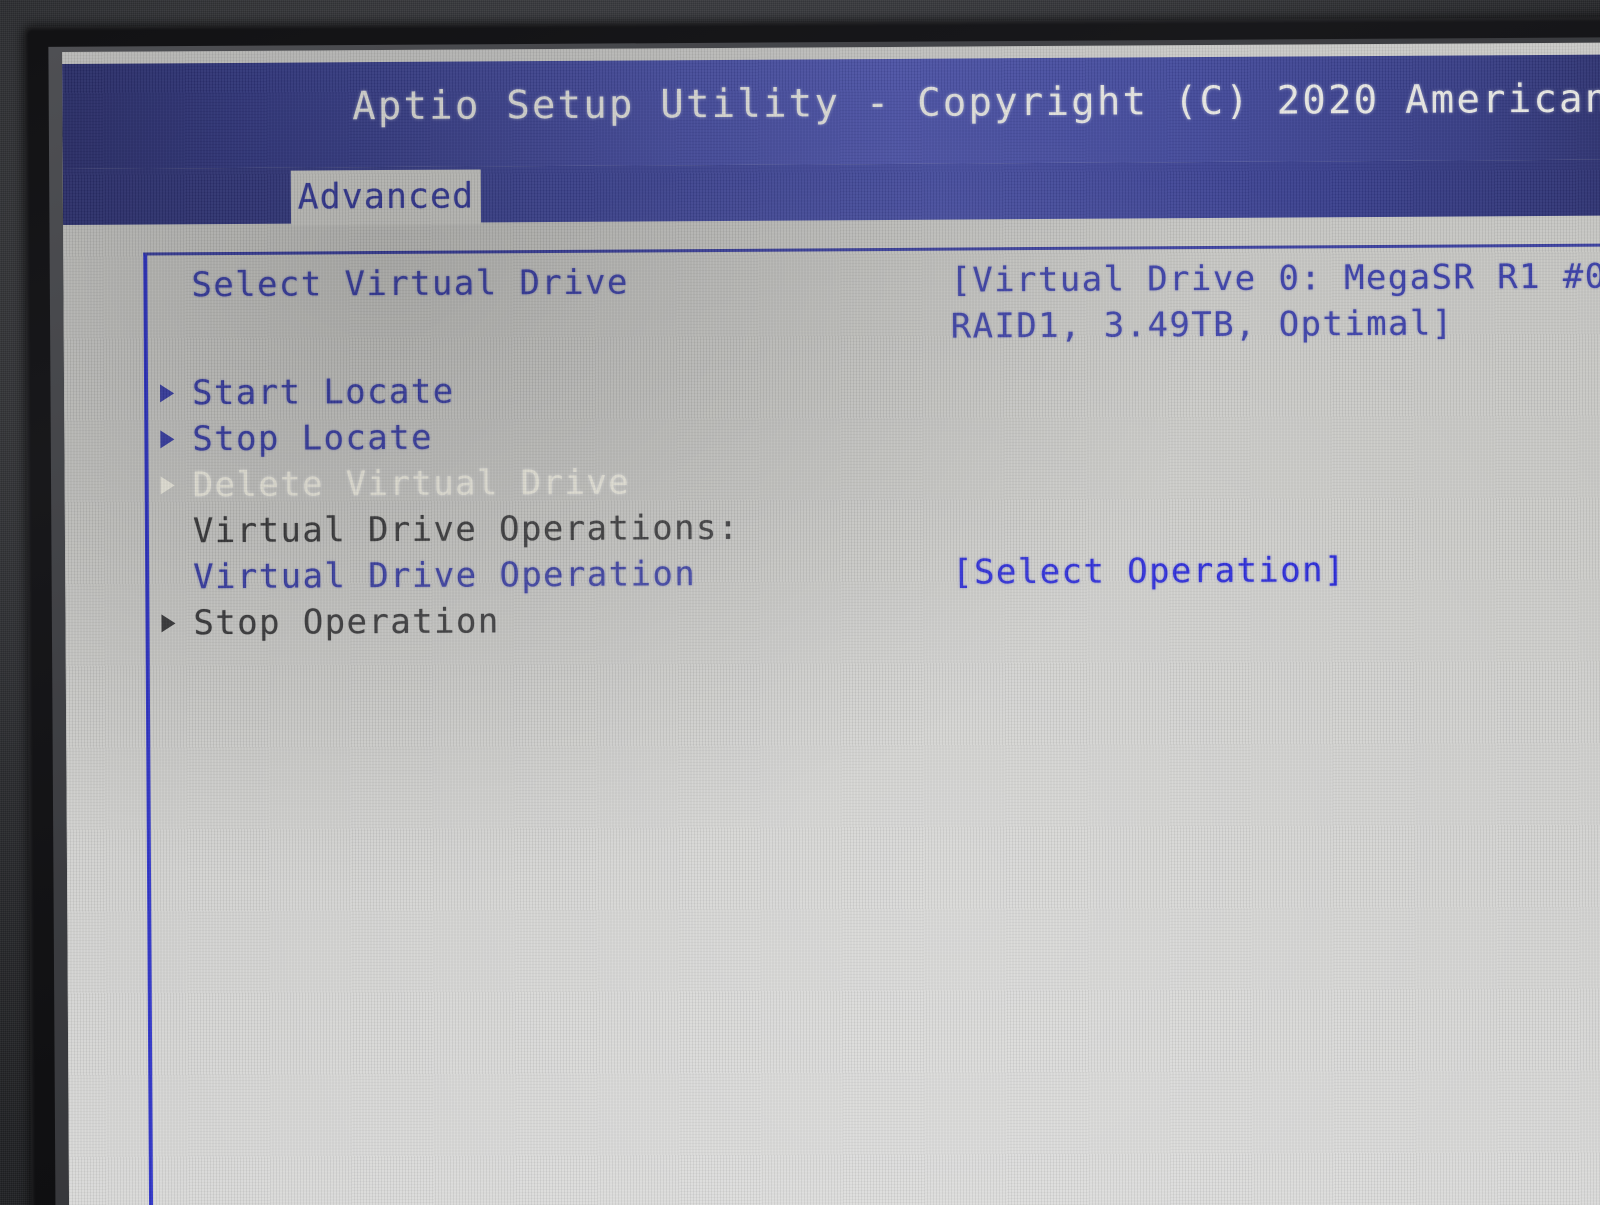  I want to click on virtual-drive-operation-value: [Select Operation], so click(1149, 571).